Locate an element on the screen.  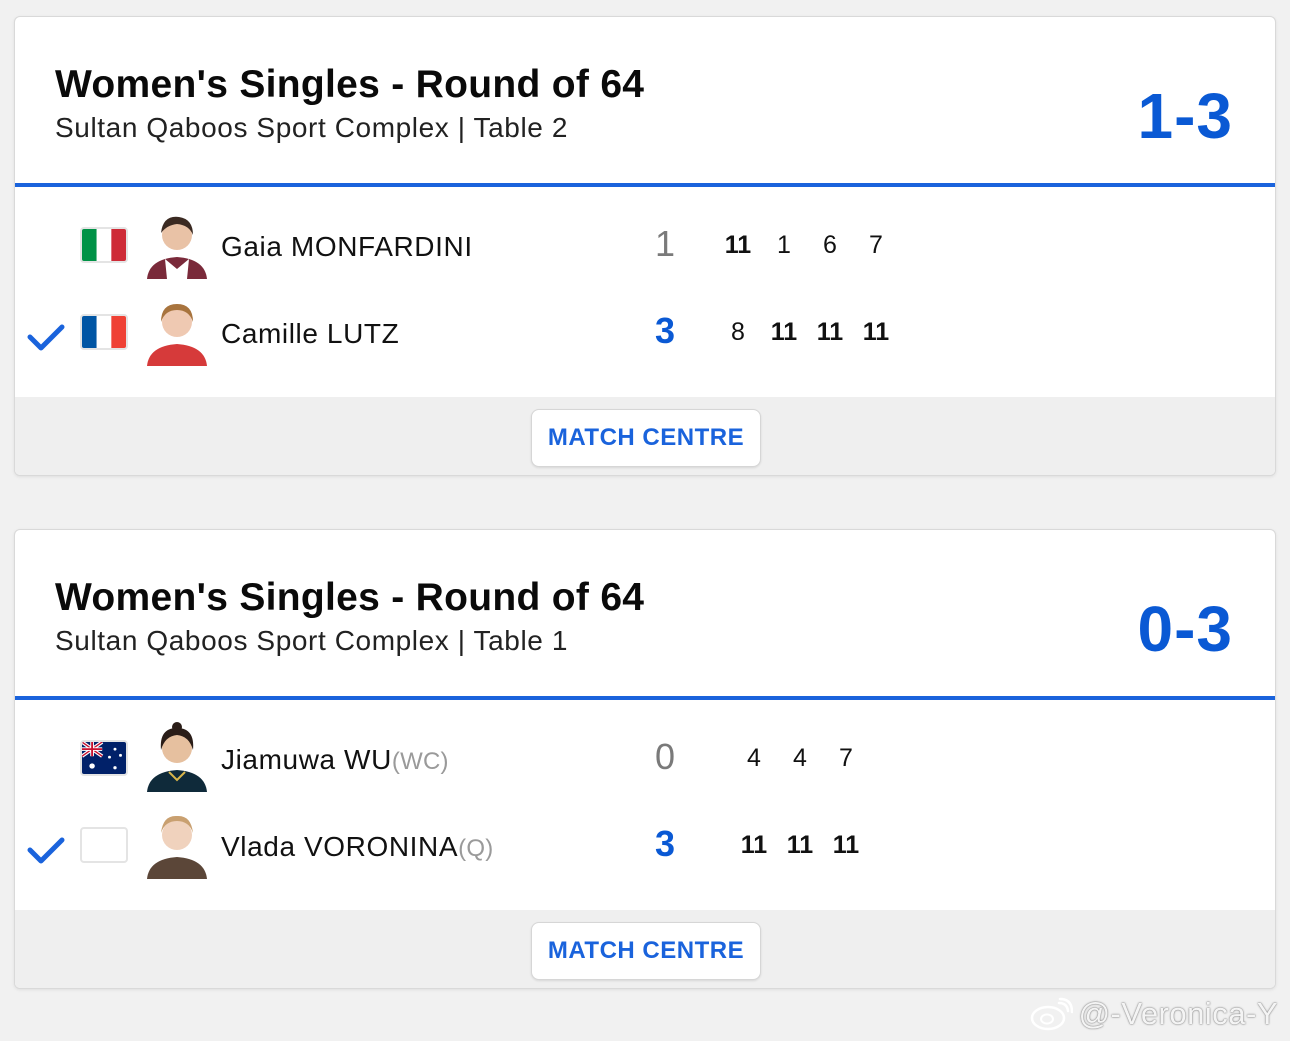
player-row: Vlada VORONINA(Q) 3 11 11 11 is located at coordinates (645, 844).